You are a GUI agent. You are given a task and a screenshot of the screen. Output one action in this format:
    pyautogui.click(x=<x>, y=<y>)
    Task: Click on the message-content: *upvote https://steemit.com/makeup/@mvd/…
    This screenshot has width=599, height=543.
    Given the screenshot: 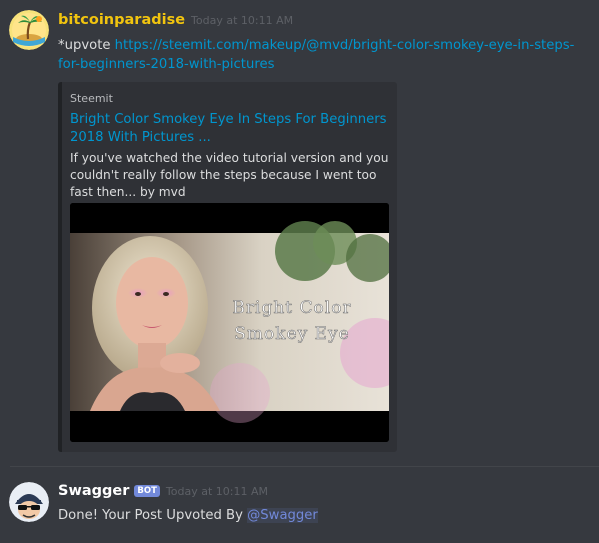 What is the action you would take?
    pyautogui.click(x=324, y=55)
    